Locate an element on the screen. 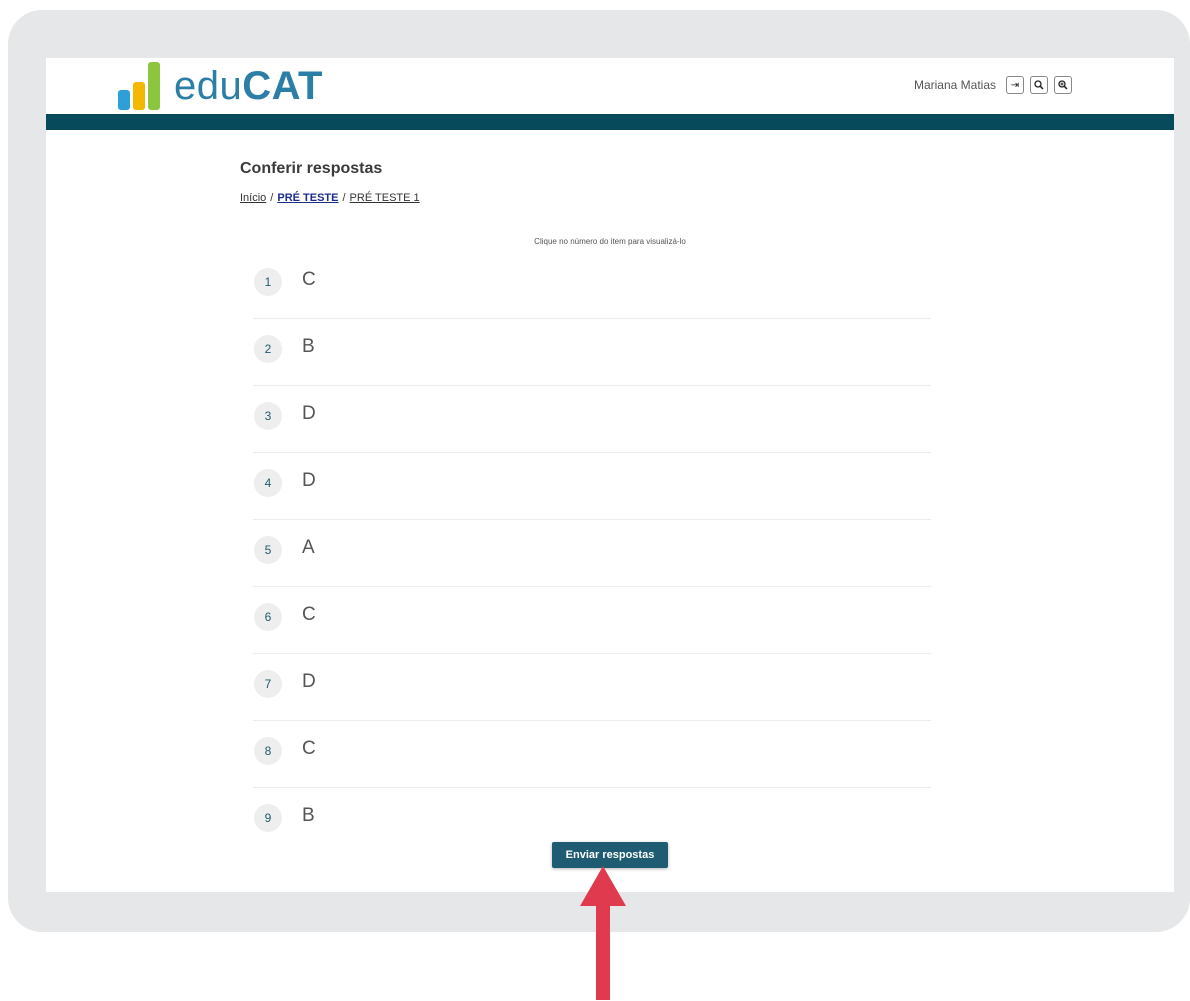  item-number-button: 9 is located at coordinates (268, 818).